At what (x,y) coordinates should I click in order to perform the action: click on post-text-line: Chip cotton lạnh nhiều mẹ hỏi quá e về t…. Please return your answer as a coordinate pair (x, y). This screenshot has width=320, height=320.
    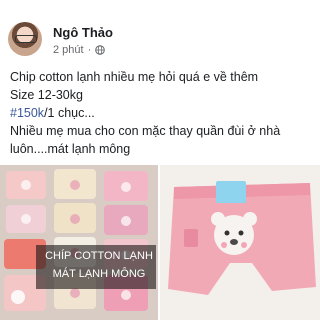
    Looking at the image, I should click on (134, 77).